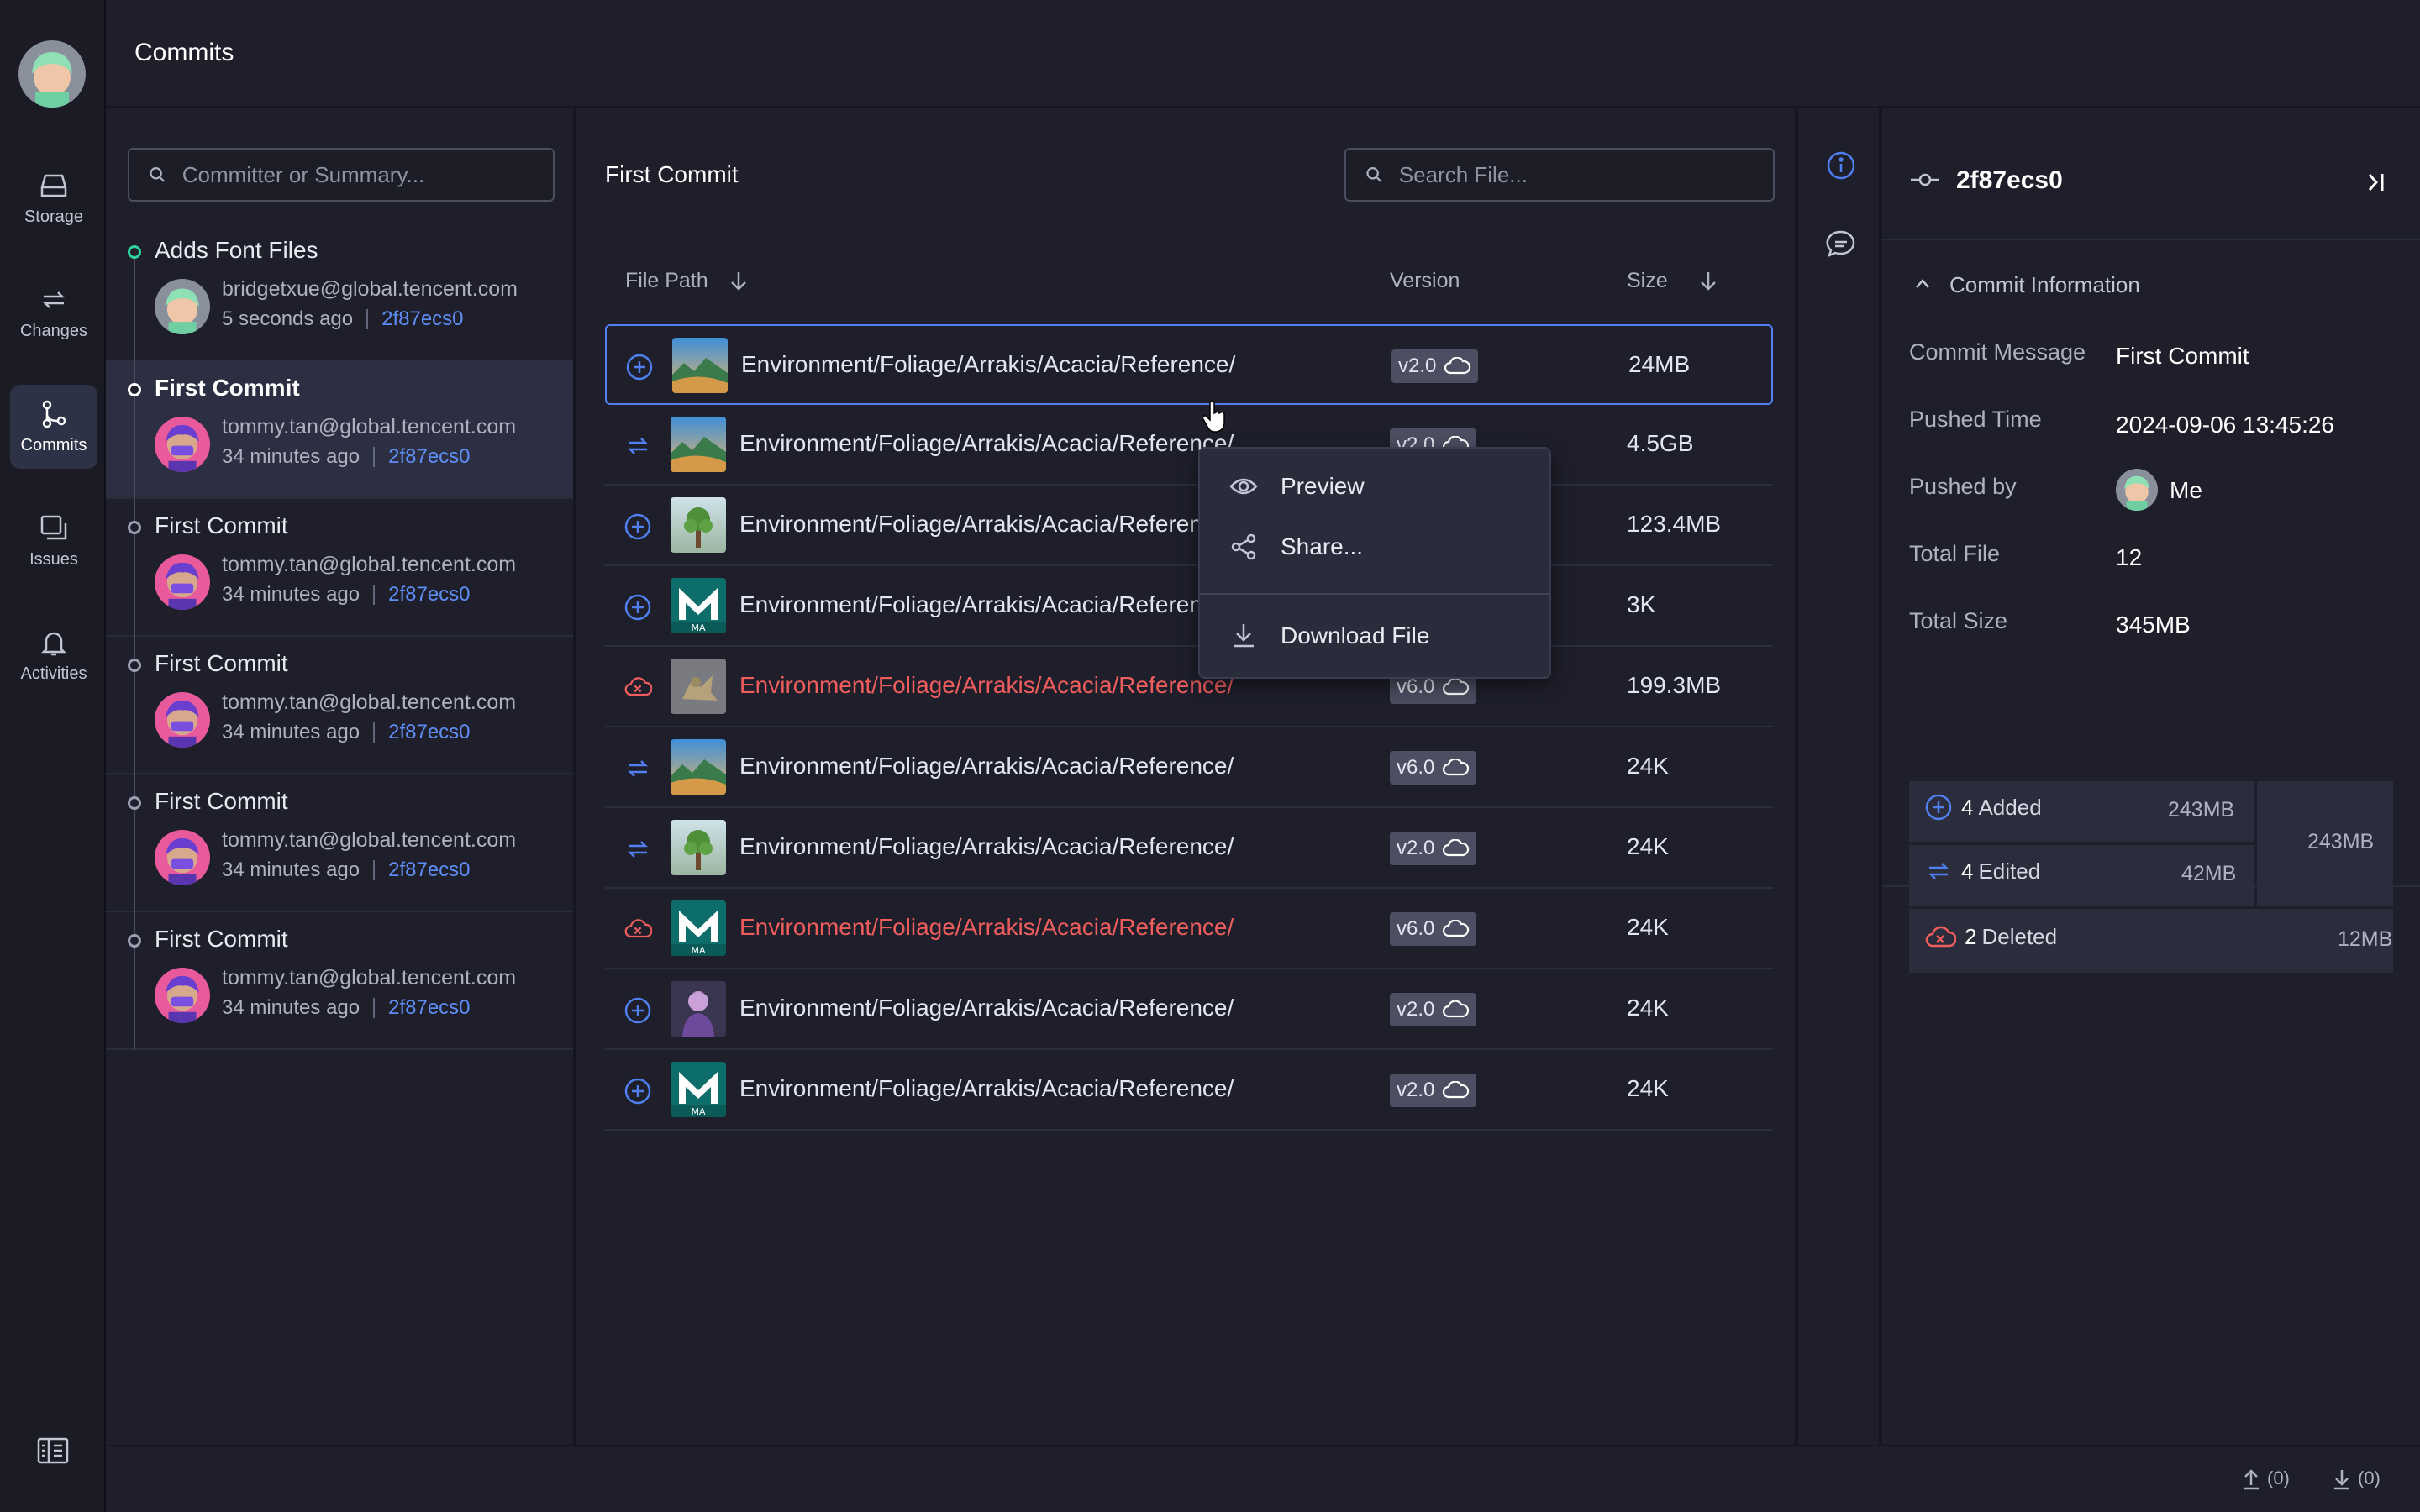 This screenshot has height=1512, width=2420. I want to click on chevron-up-icon, so click(1922, 284).